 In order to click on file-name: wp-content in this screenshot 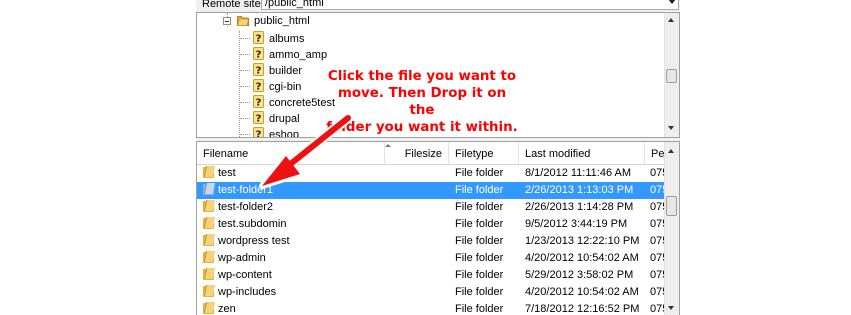, I will do `click(245, 275)`.